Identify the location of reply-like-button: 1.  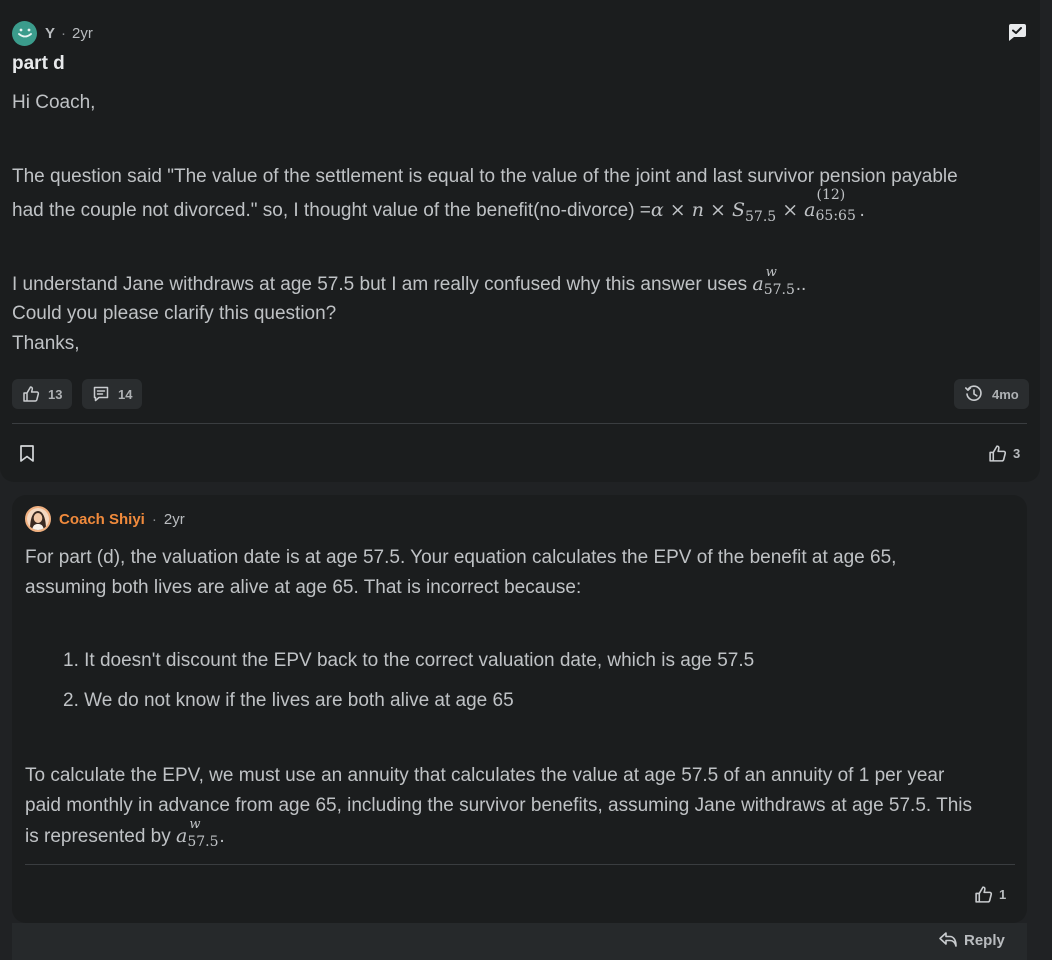
(990, 894).